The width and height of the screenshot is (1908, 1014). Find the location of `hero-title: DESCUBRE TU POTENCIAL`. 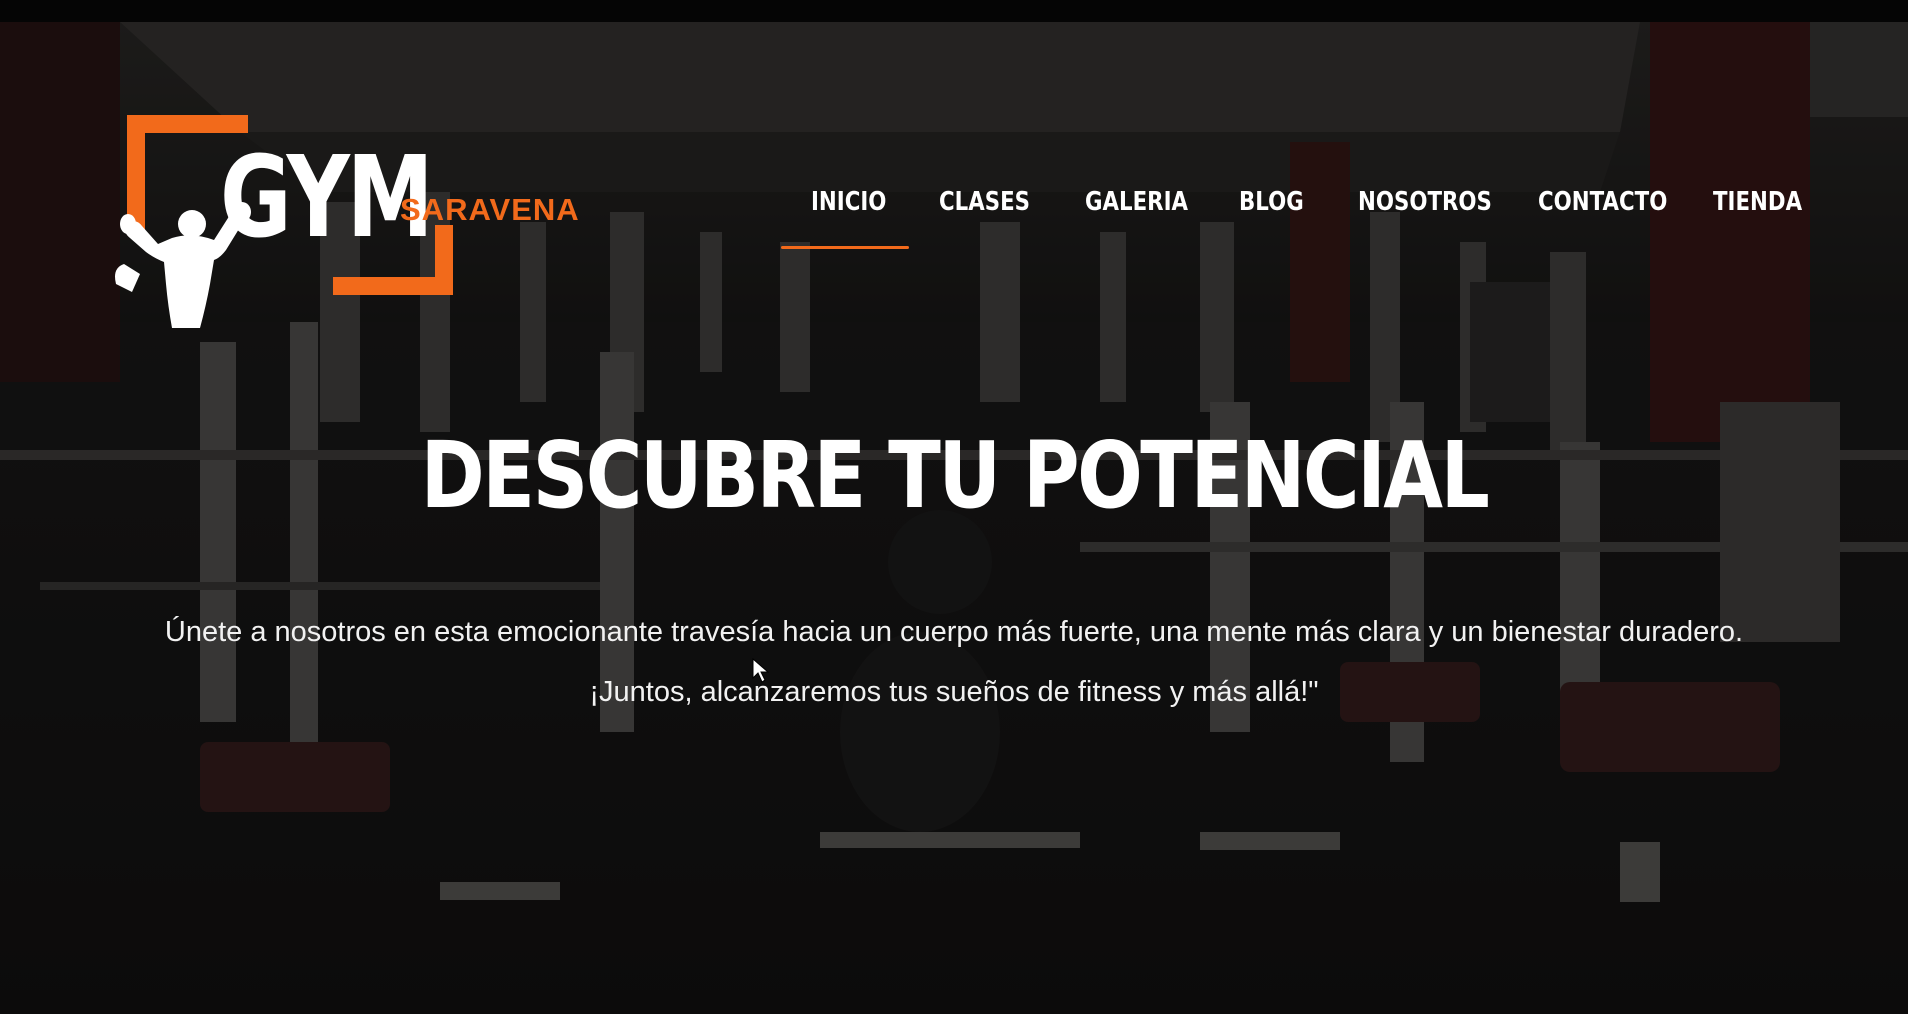

hero-title: DESCUBRE TU POTENCIAL is located at coordinates (955, 475).